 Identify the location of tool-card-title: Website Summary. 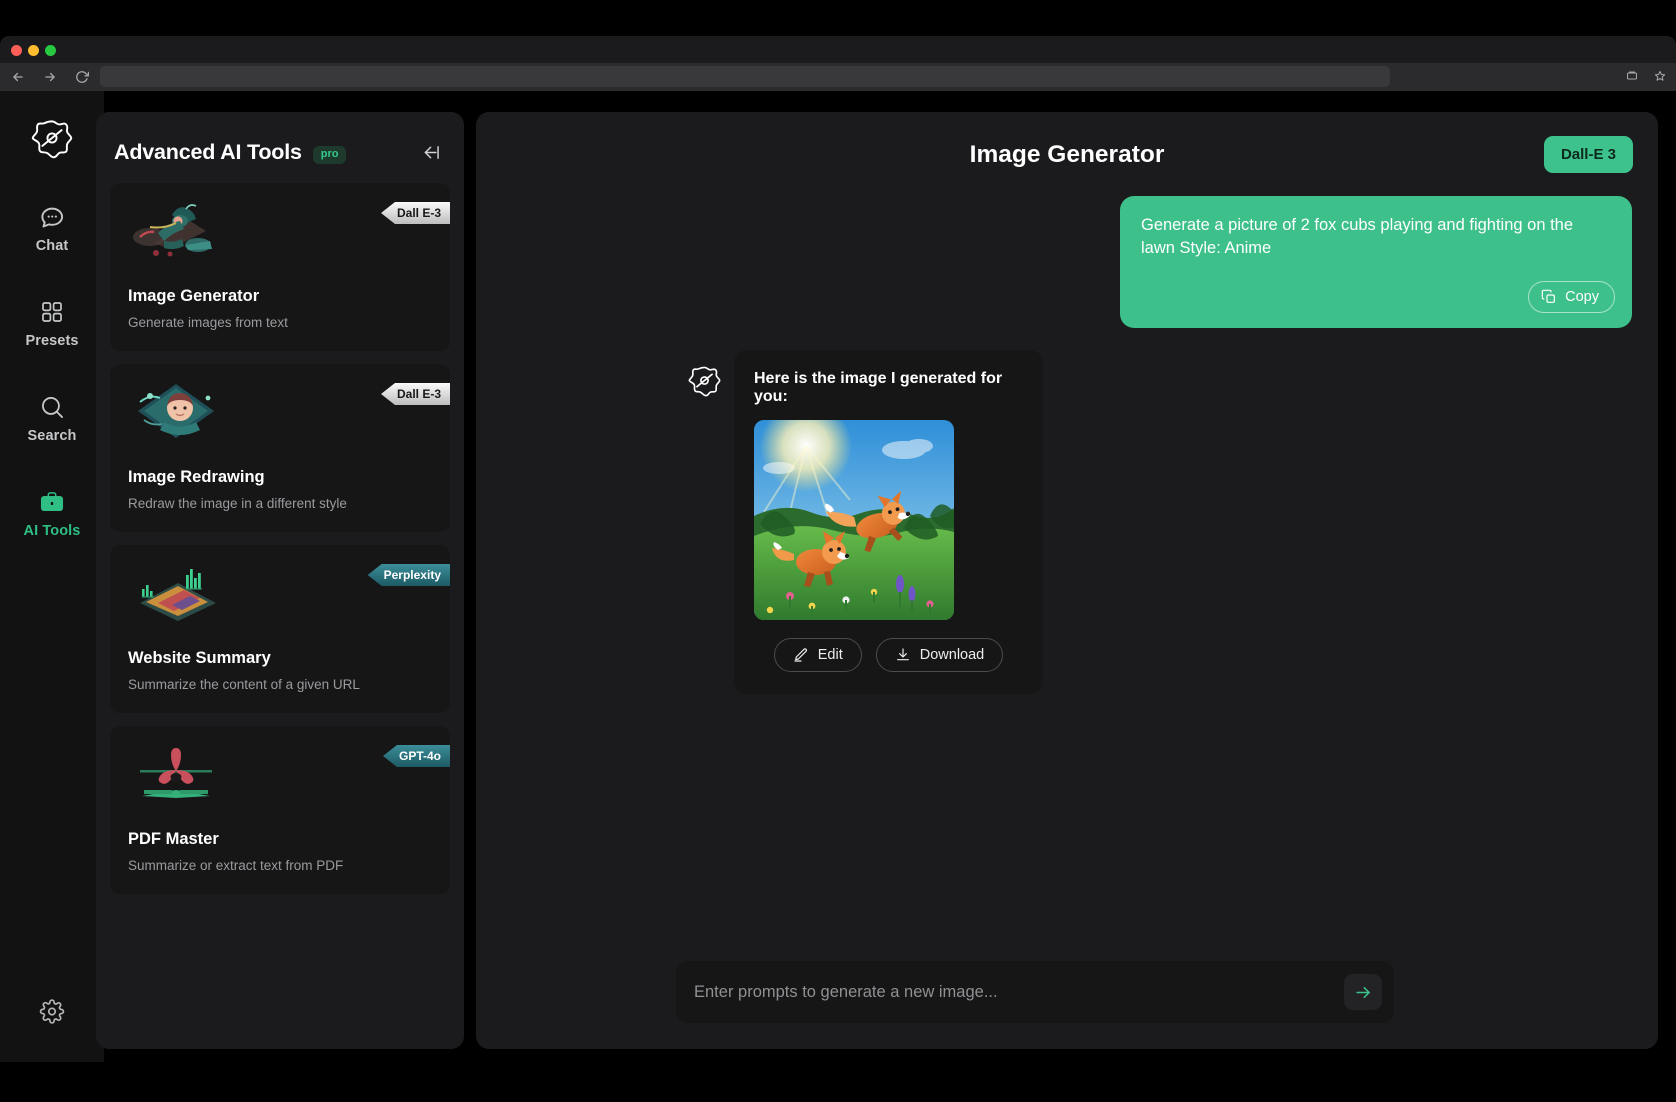
(199, 658).